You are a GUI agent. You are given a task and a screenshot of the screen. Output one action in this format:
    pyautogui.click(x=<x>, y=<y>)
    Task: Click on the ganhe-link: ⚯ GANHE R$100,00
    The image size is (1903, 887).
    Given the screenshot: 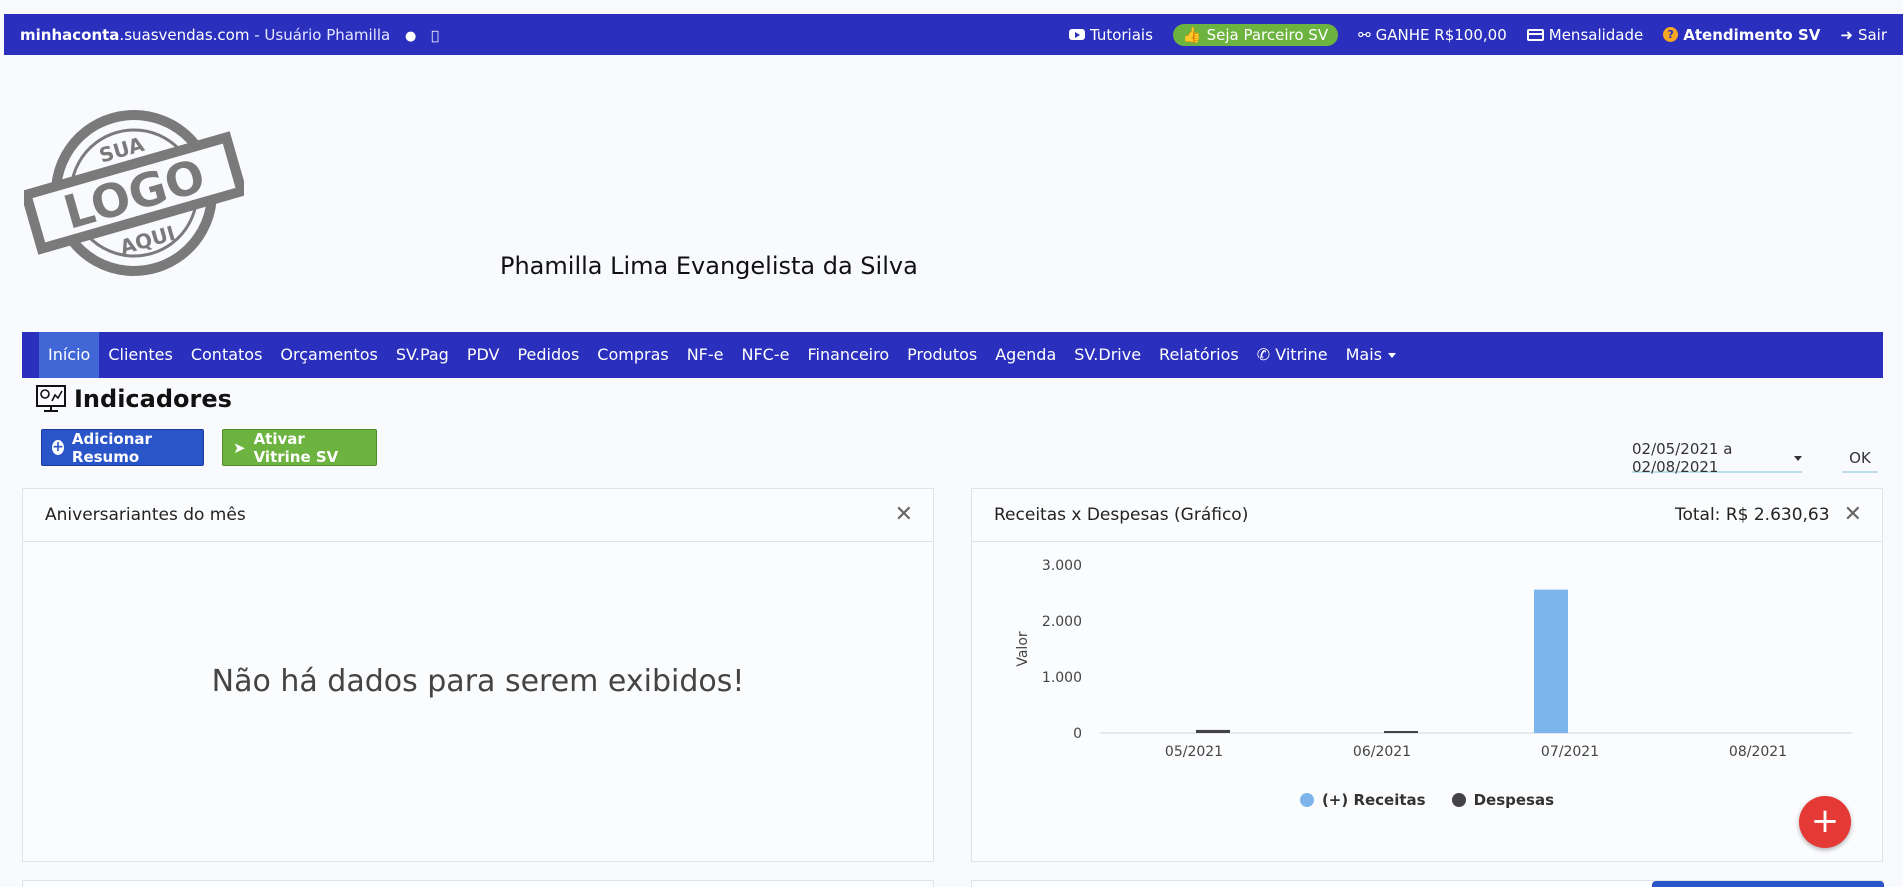 What is the action you would take?
    pyautogui.click(x=1432, y=35)
    